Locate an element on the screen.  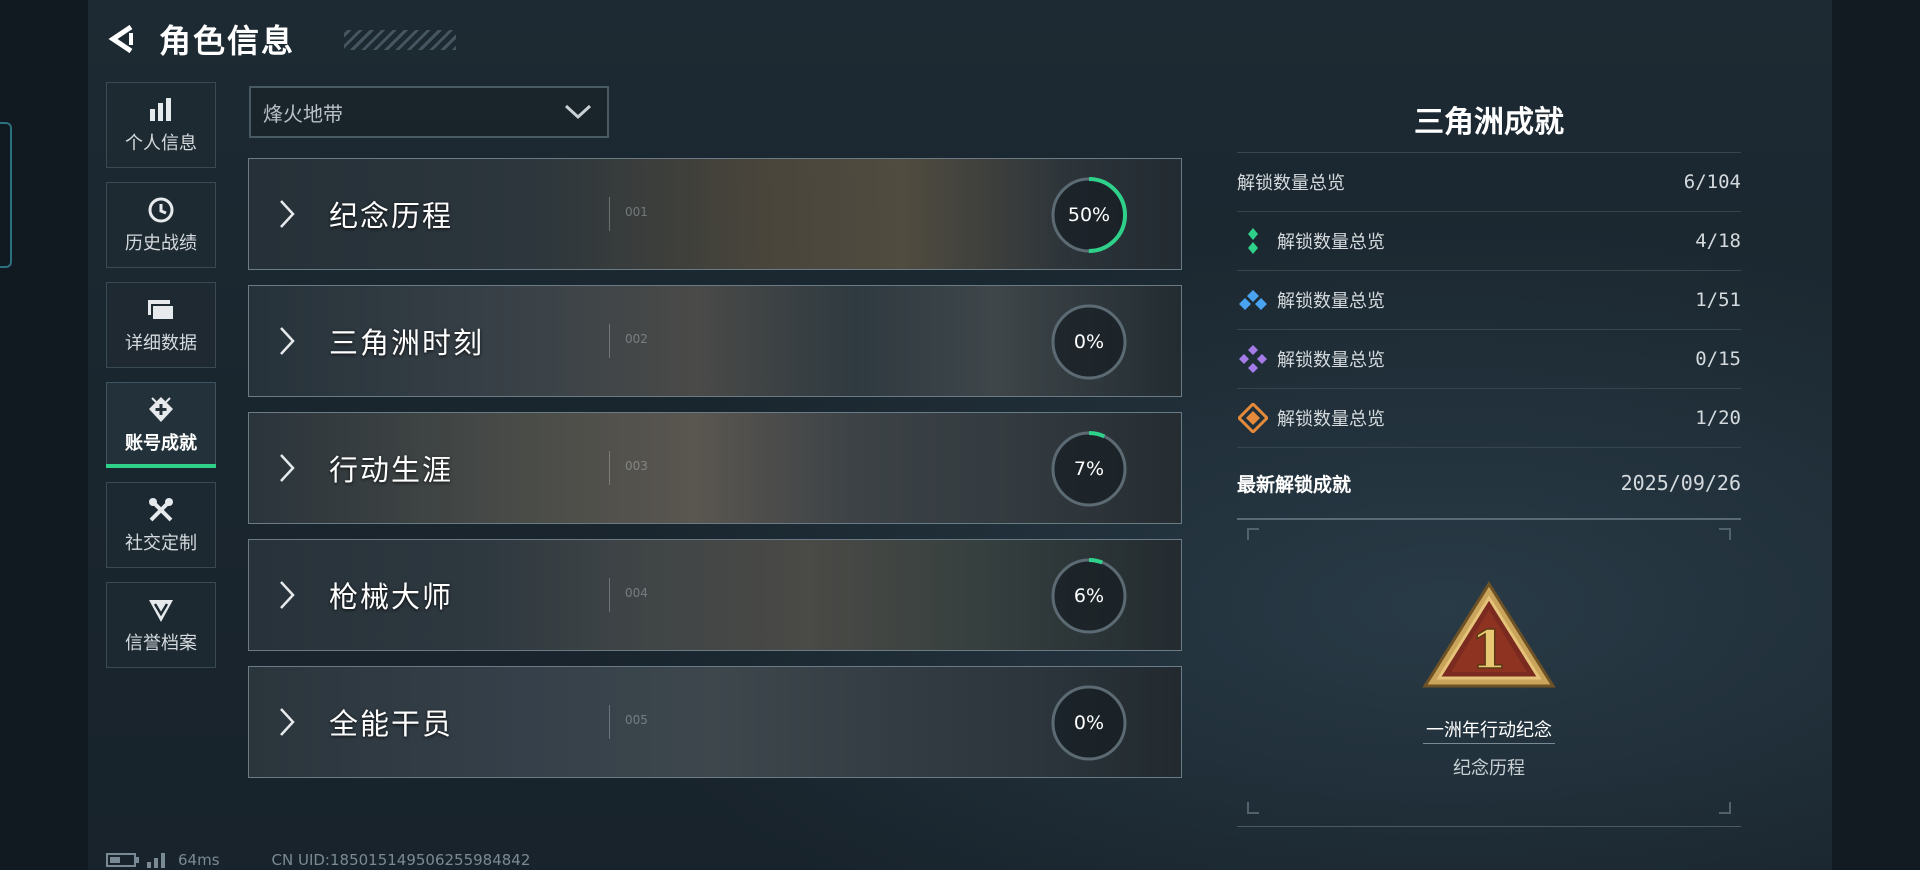
purple-gem-icon is located at coordinates (1253, 359).